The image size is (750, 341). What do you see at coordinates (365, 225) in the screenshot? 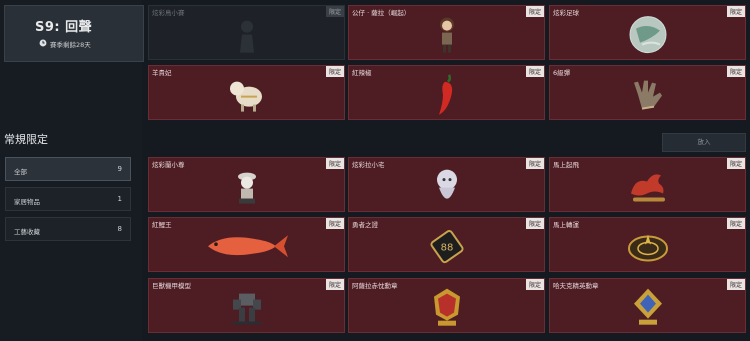
I see `item-name: 勇者之證` at bounding box center [365, 225].